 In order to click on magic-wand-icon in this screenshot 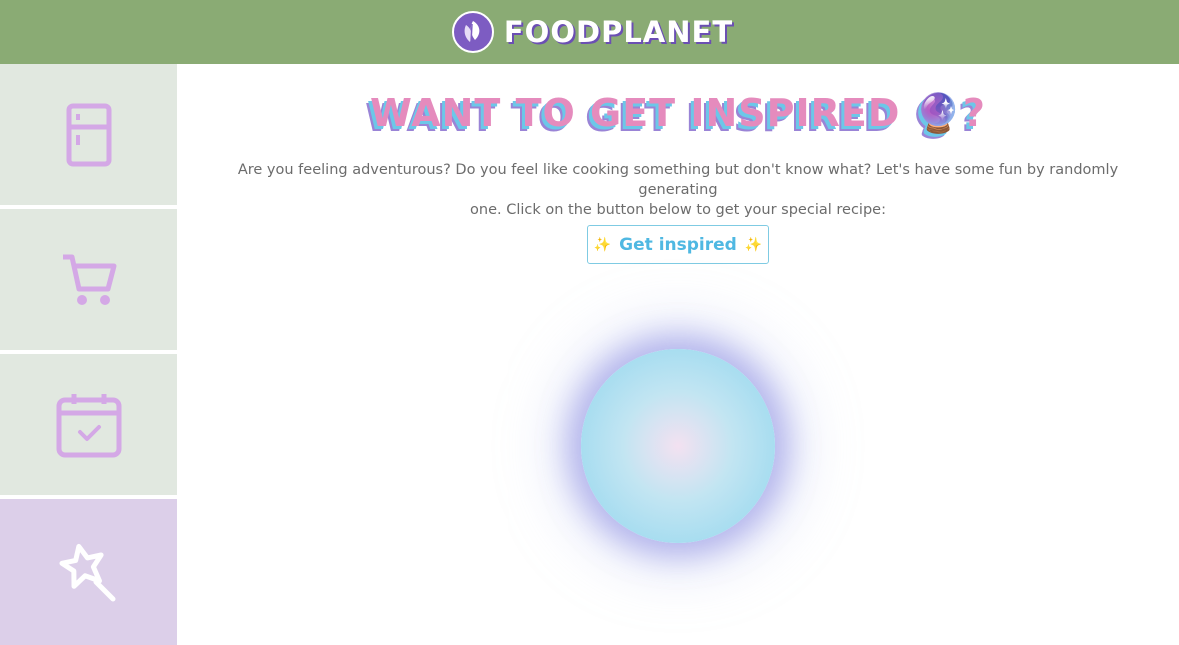, I will do `click(86, 572)`.